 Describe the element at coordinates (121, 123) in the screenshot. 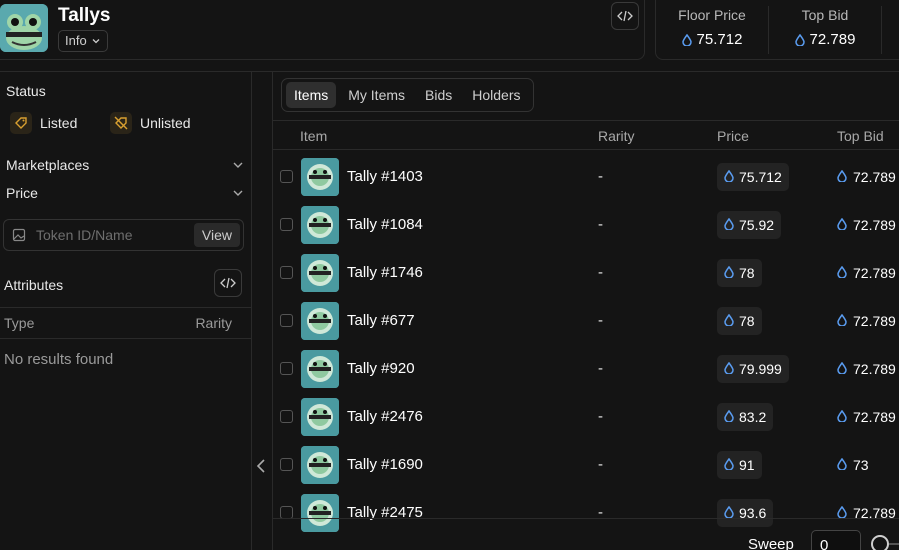

I see `tag-off-icon` at that location.